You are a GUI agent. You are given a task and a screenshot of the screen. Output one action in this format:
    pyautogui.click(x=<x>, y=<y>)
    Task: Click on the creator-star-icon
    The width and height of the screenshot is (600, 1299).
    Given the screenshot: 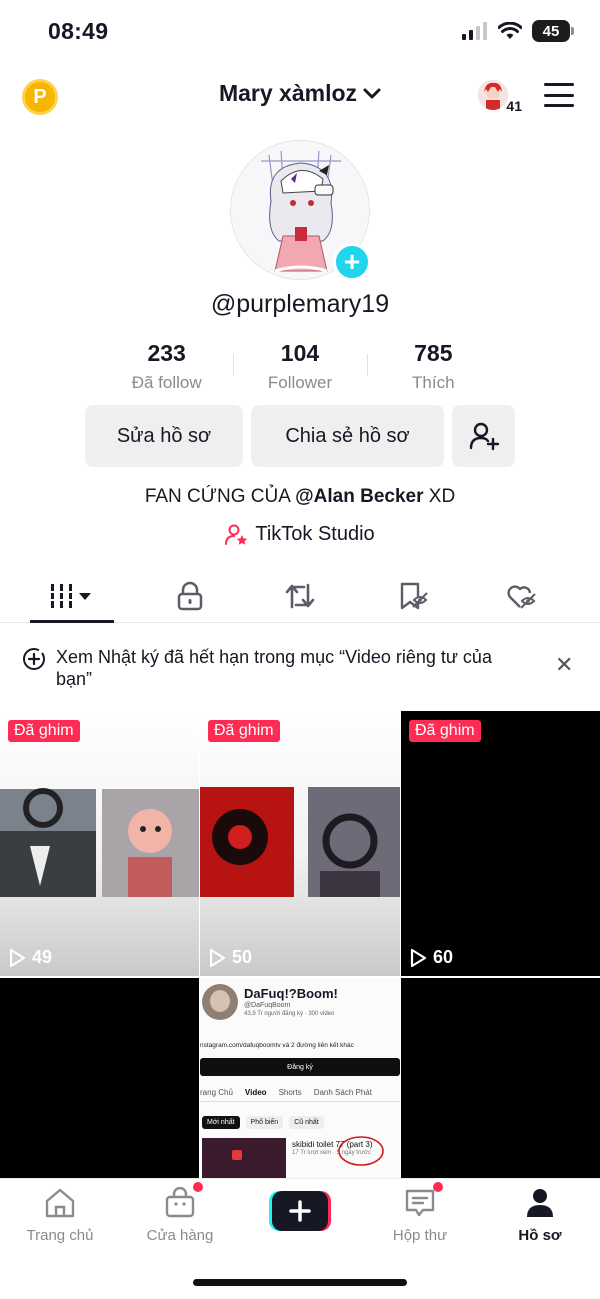 What is the action you would take?
    pyautogui.click(x=236, y=534)
    